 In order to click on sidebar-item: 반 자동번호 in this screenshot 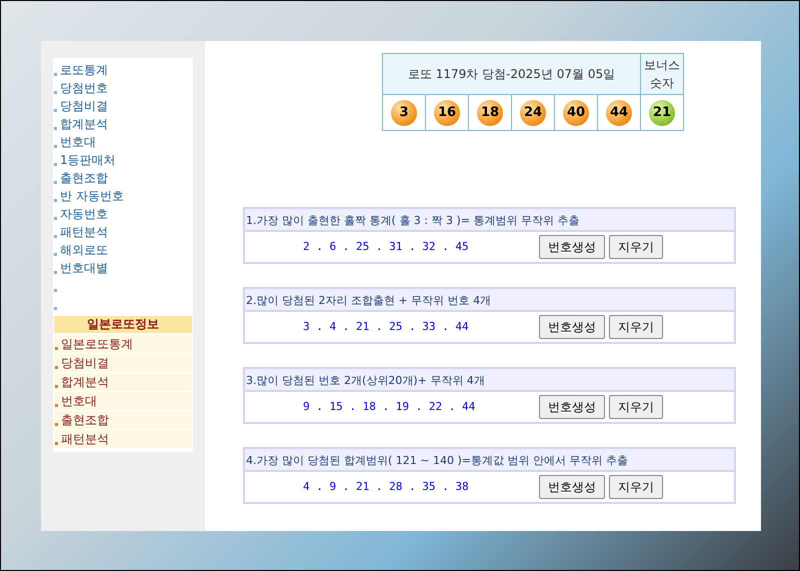, I will do `click(123, 196)`.